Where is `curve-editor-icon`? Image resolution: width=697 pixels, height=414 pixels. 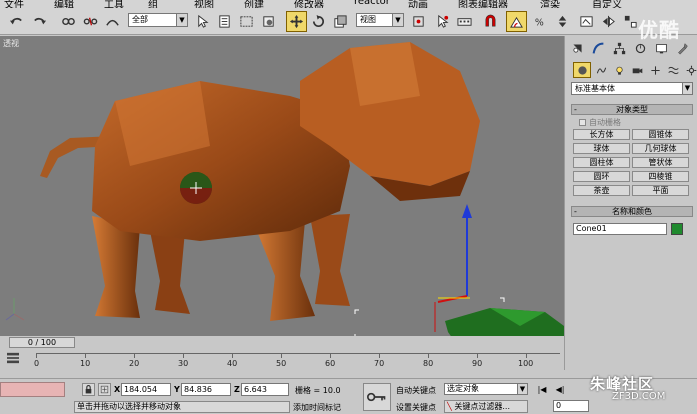
curve-editor-icon is located at coordinates (13, 359).